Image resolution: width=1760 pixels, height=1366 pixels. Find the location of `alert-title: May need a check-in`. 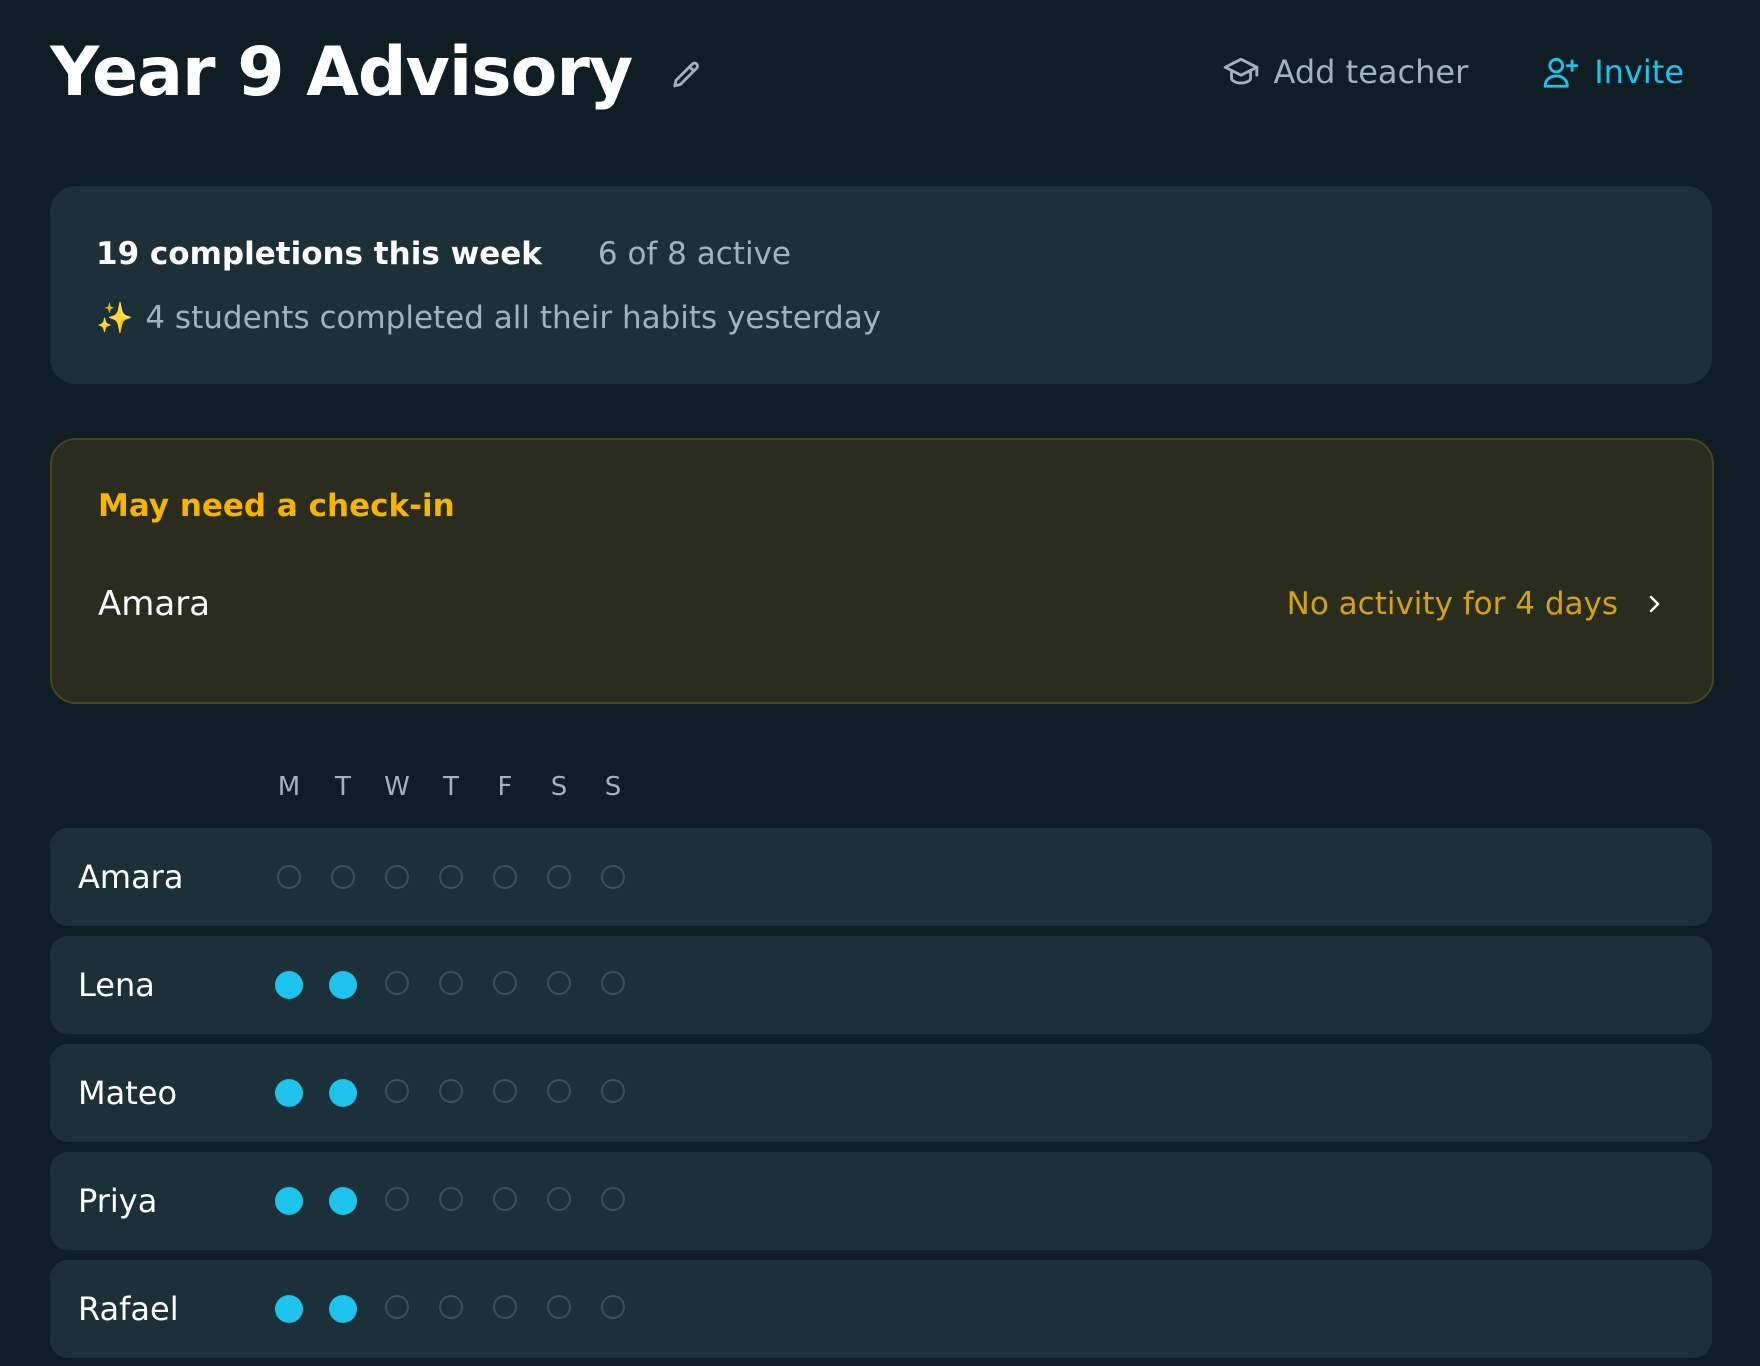

alert-title: May need a check-in is located at coordinates (276, 506).